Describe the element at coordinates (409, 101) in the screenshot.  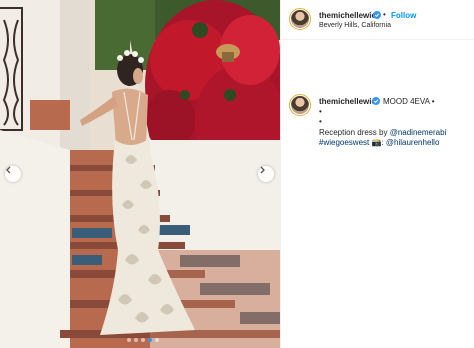
I see `caption-text: MOOD 4EVA •` at that location.